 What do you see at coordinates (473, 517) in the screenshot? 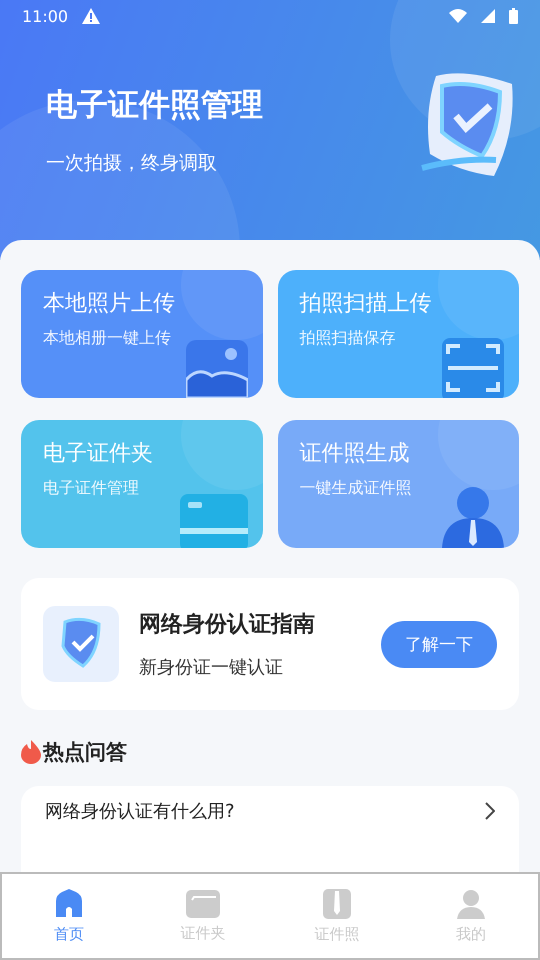
I see `person-icon` at bounding box center [473, 517].